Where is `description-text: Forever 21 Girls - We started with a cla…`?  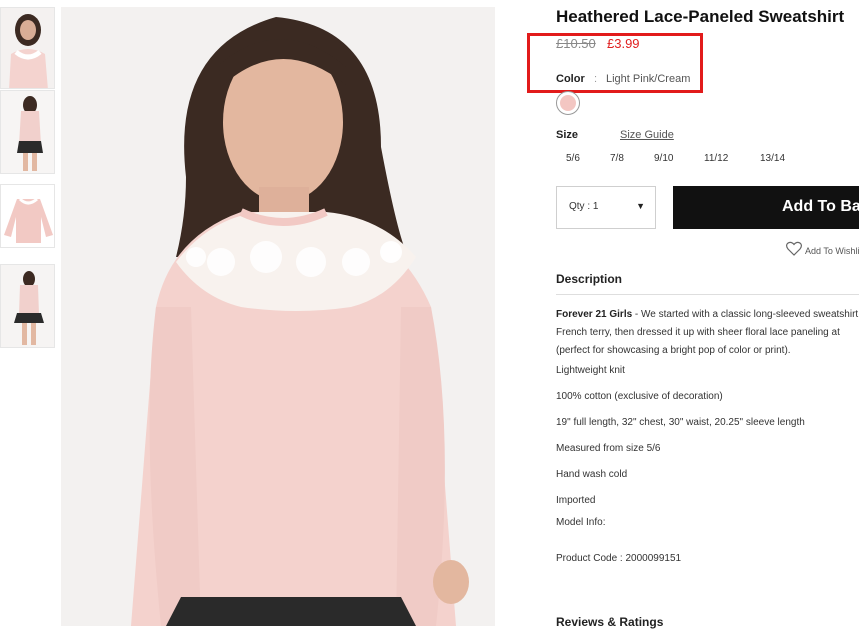 description-text: Forever 21 Girls - We started with a cla… is located at coordinates (707, 333).